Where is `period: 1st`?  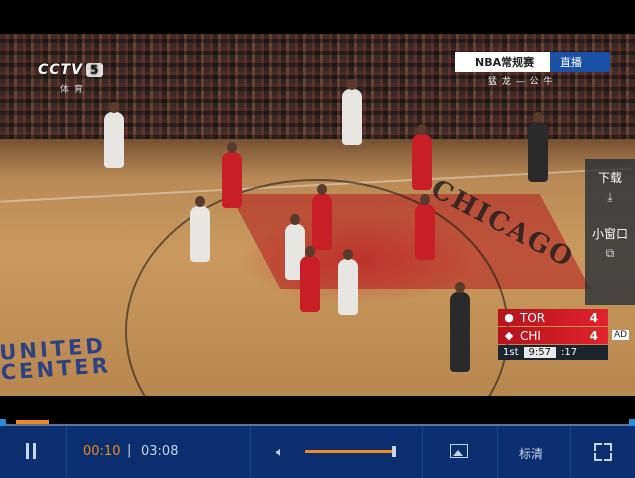
period: 1st is located at coordinates (511, 352).